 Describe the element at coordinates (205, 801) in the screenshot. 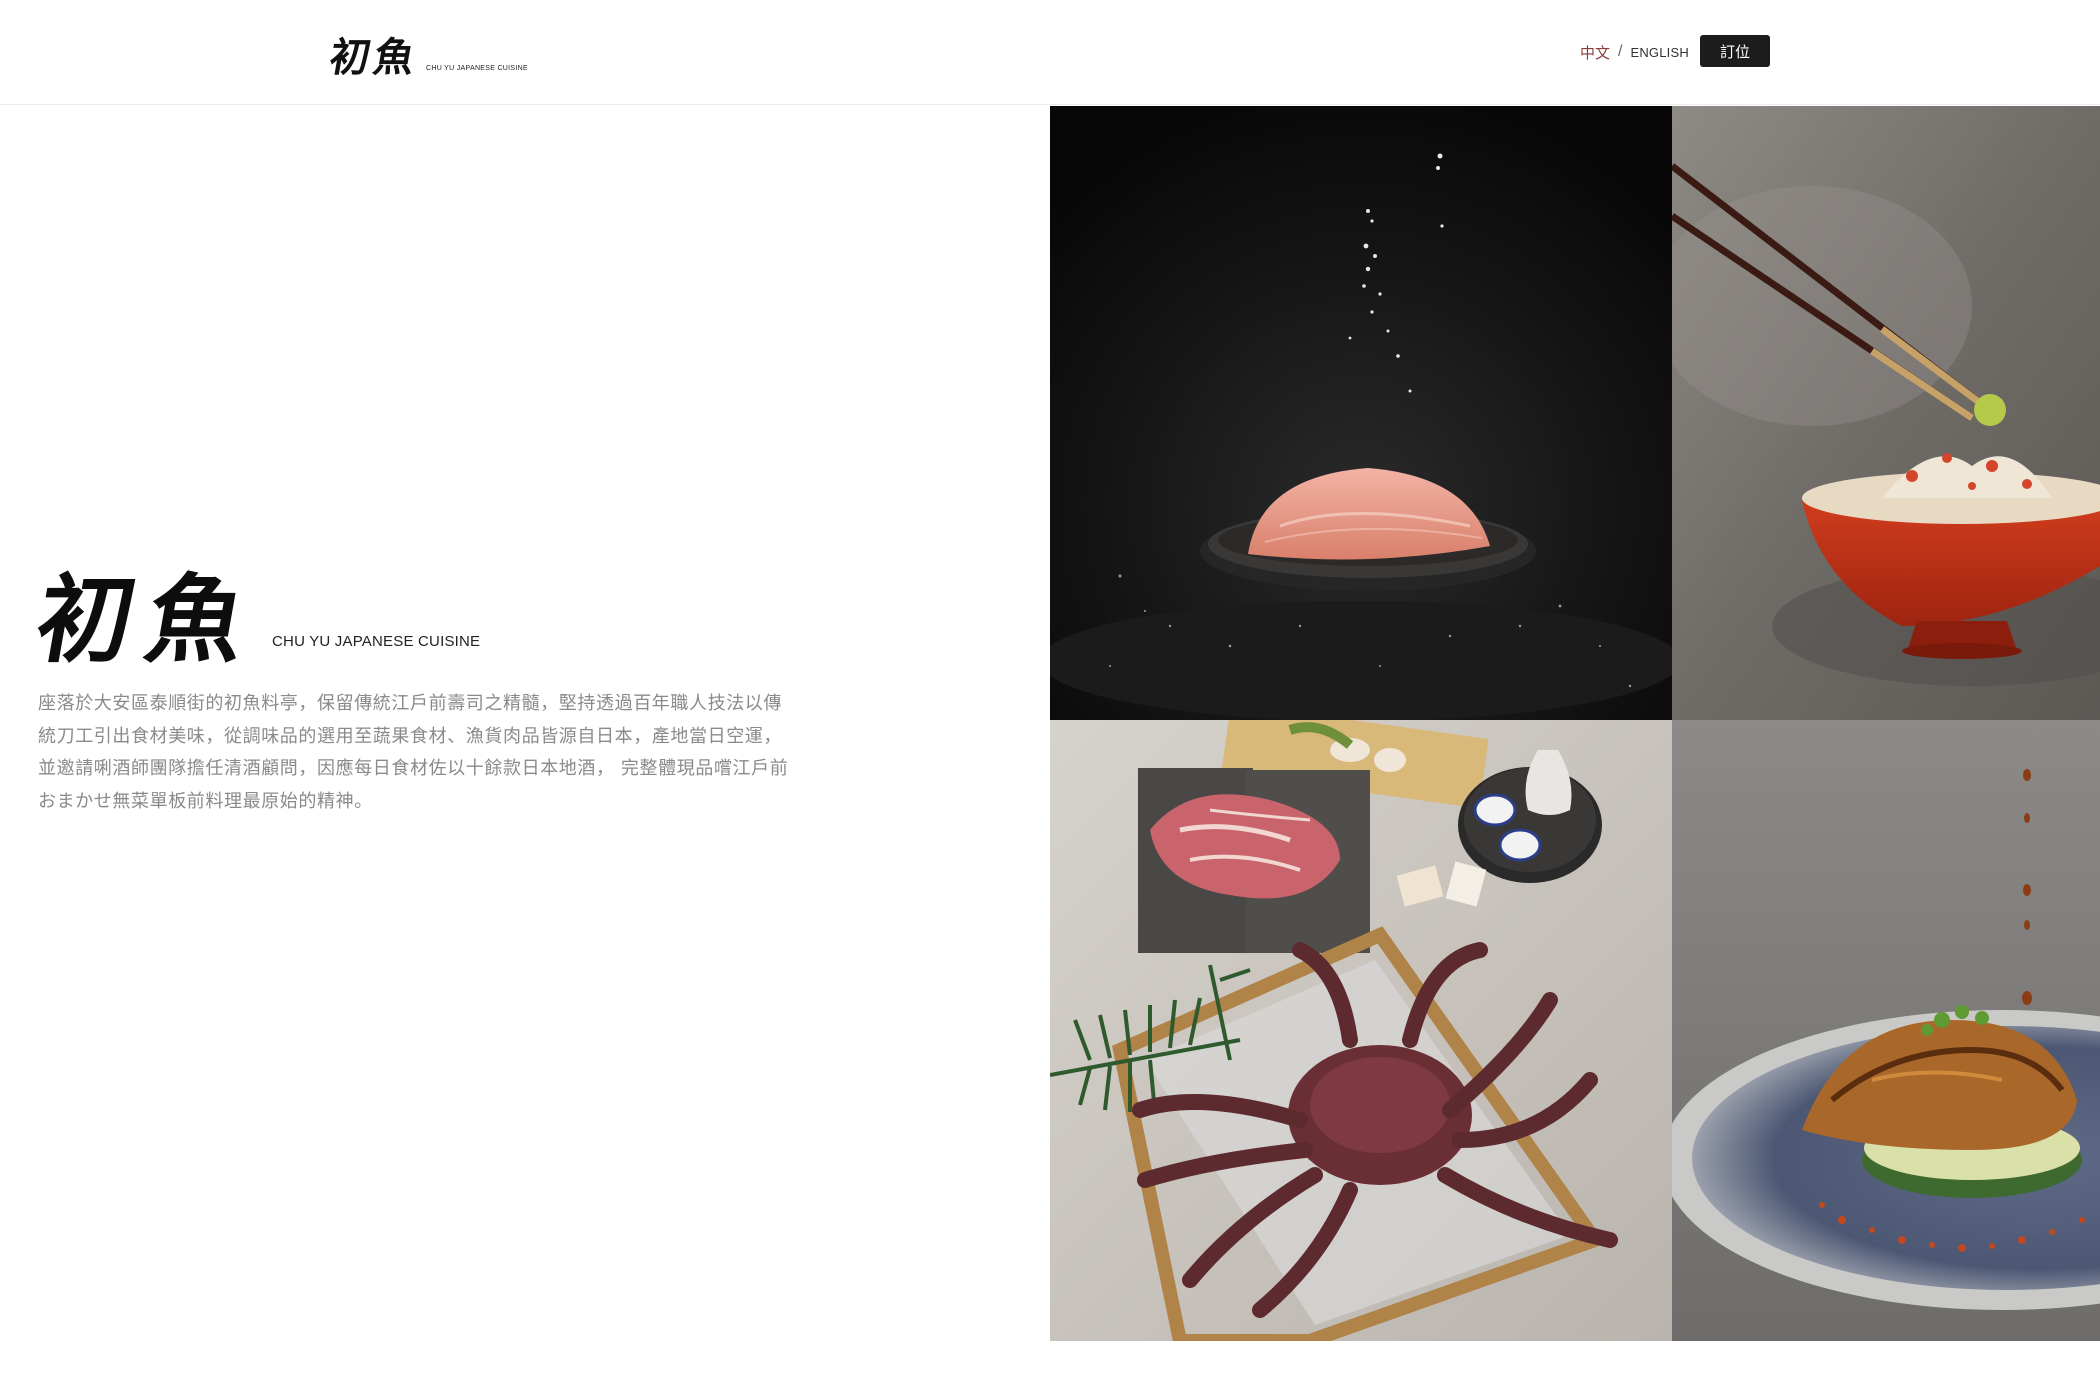

I see `intro-description-line: おまかせ無菜單板前料理最原始的精神。` at that location.